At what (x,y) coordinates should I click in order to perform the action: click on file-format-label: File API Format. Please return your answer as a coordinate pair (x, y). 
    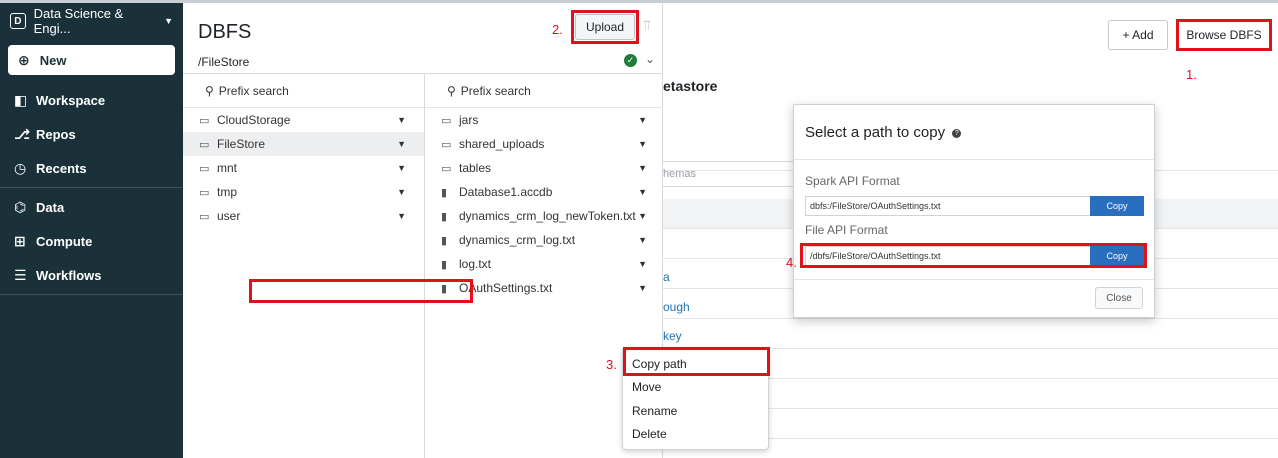
    Looking at the image, I should click on (846, 230).